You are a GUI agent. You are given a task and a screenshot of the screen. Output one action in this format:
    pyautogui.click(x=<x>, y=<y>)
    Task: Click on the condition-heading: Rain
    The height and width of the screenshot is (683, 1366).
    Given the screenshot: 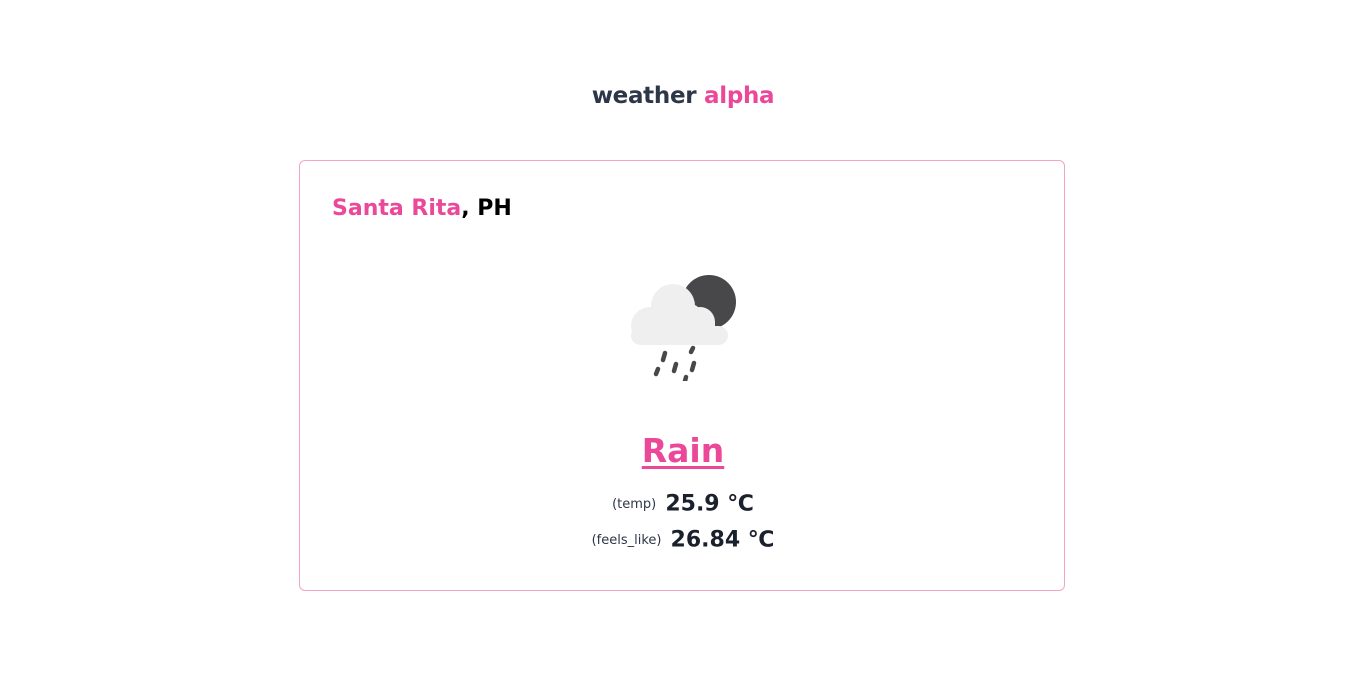 What is the action you would take?
    pyautogui.click(x=683, y=451)
    